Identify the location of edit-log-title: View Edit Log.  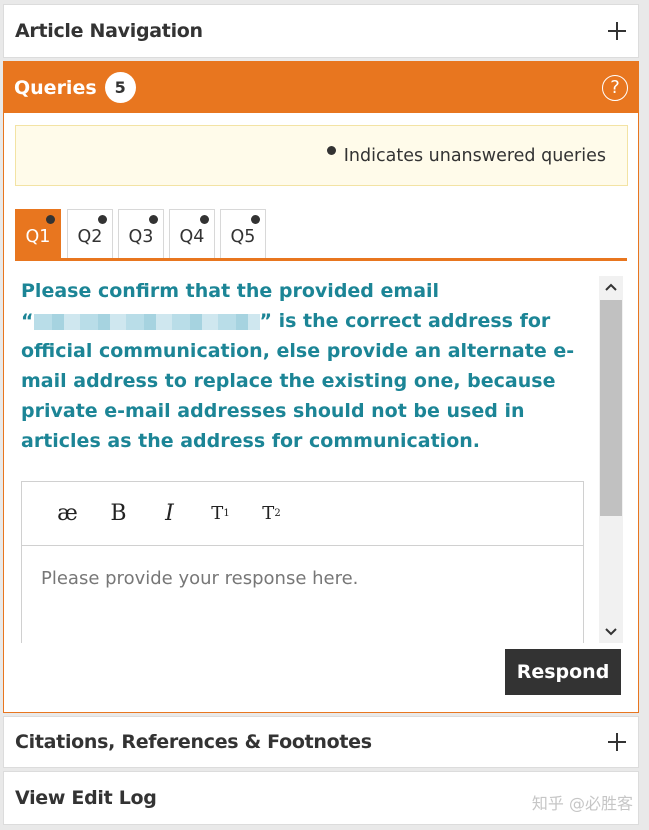
(86, 798).